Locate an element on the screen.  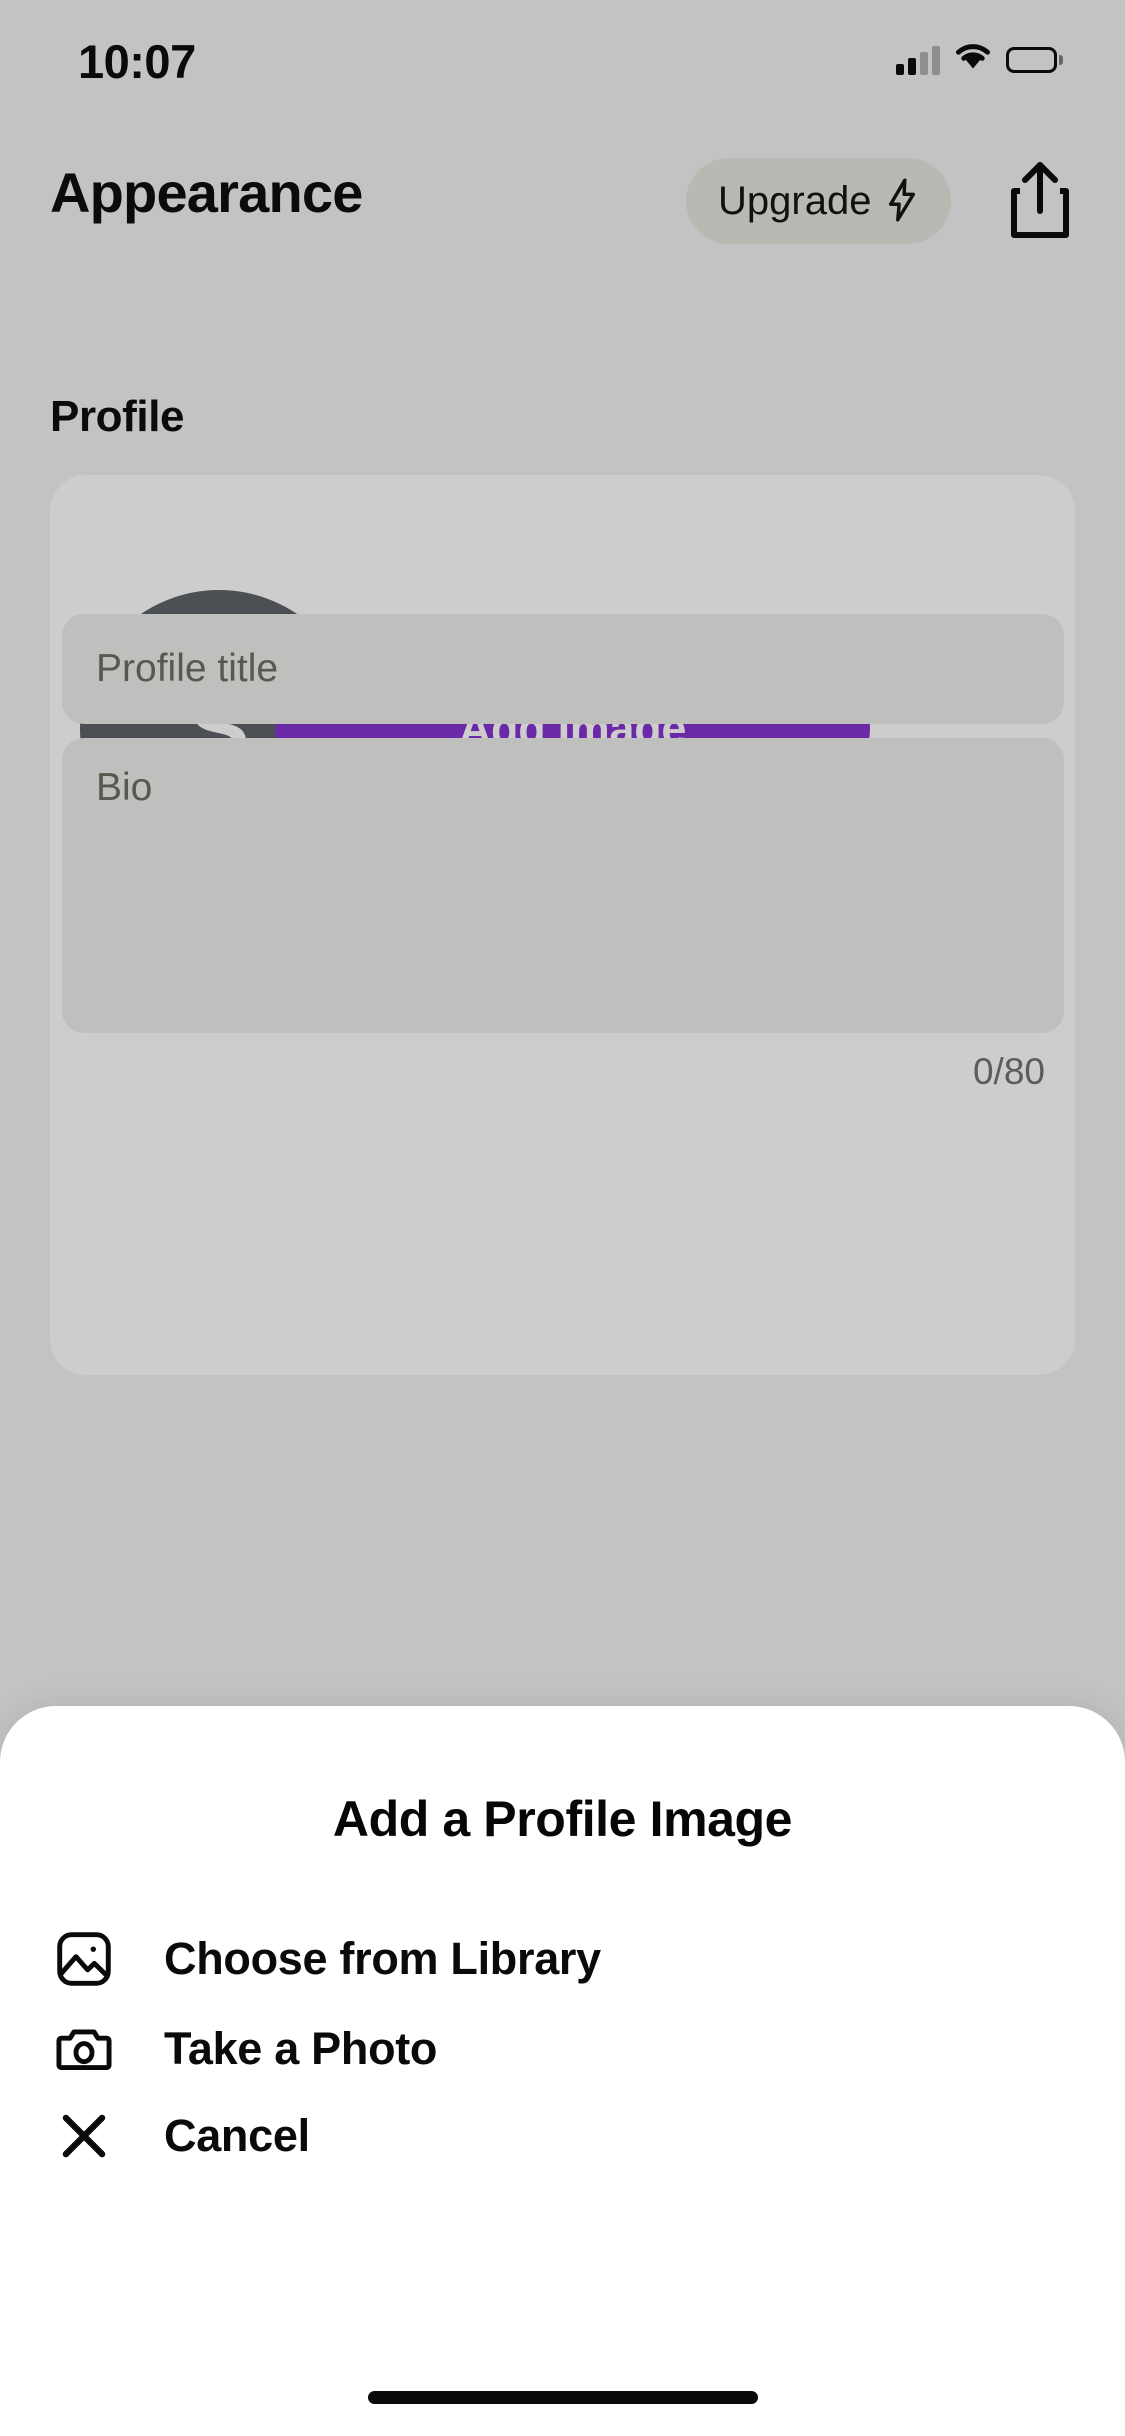
close-x-icon is located at coordinates (84, 2136).